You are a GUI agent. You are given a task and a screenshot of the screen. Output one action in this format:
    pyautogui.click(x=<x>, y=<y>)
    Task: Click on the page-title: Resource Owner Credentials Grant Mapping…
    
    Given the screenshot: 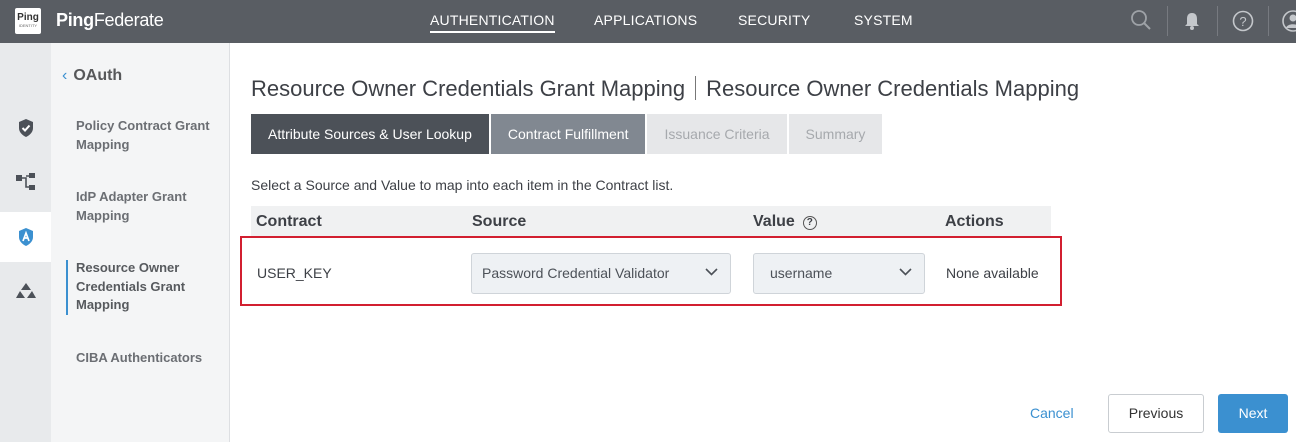 What is the action you would take?
    pyautogui.click(x=665, y=89)
    